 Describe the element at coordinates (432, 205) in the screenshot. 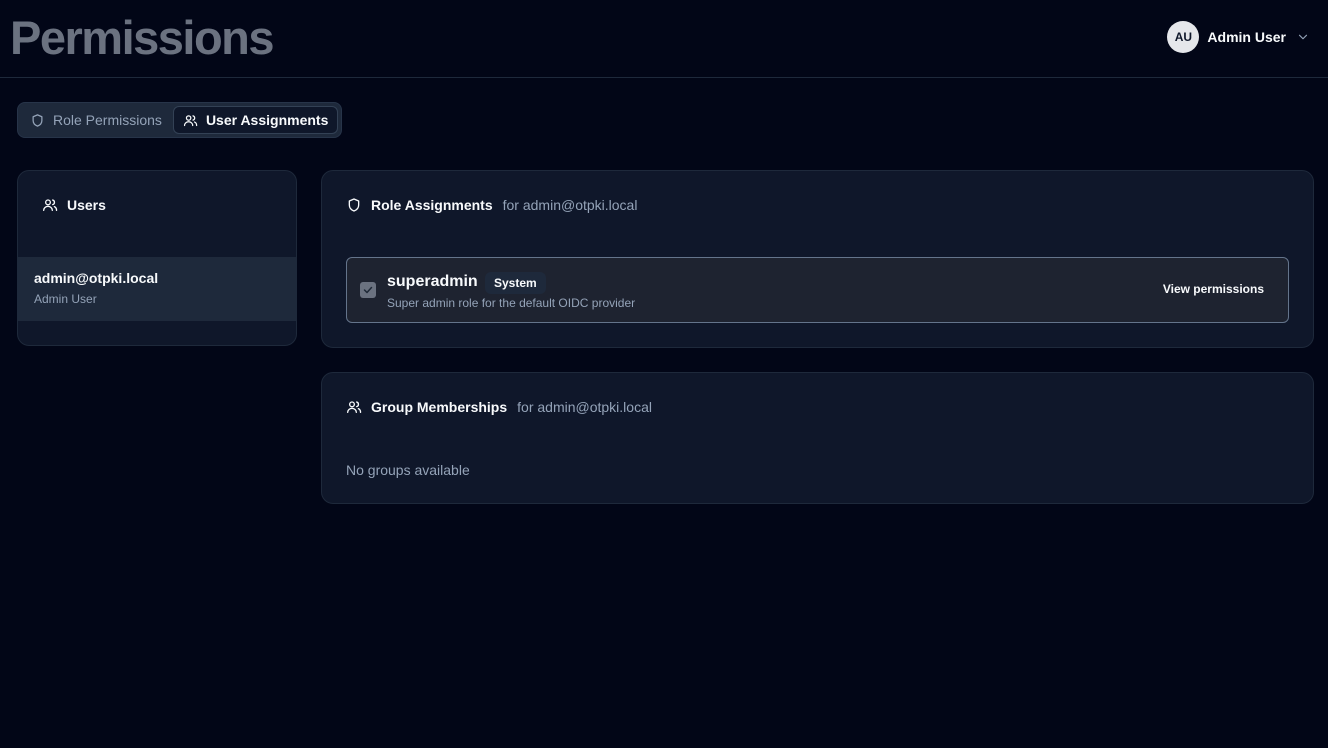

I see `role-assignments-title: Role Assignments` at that location.